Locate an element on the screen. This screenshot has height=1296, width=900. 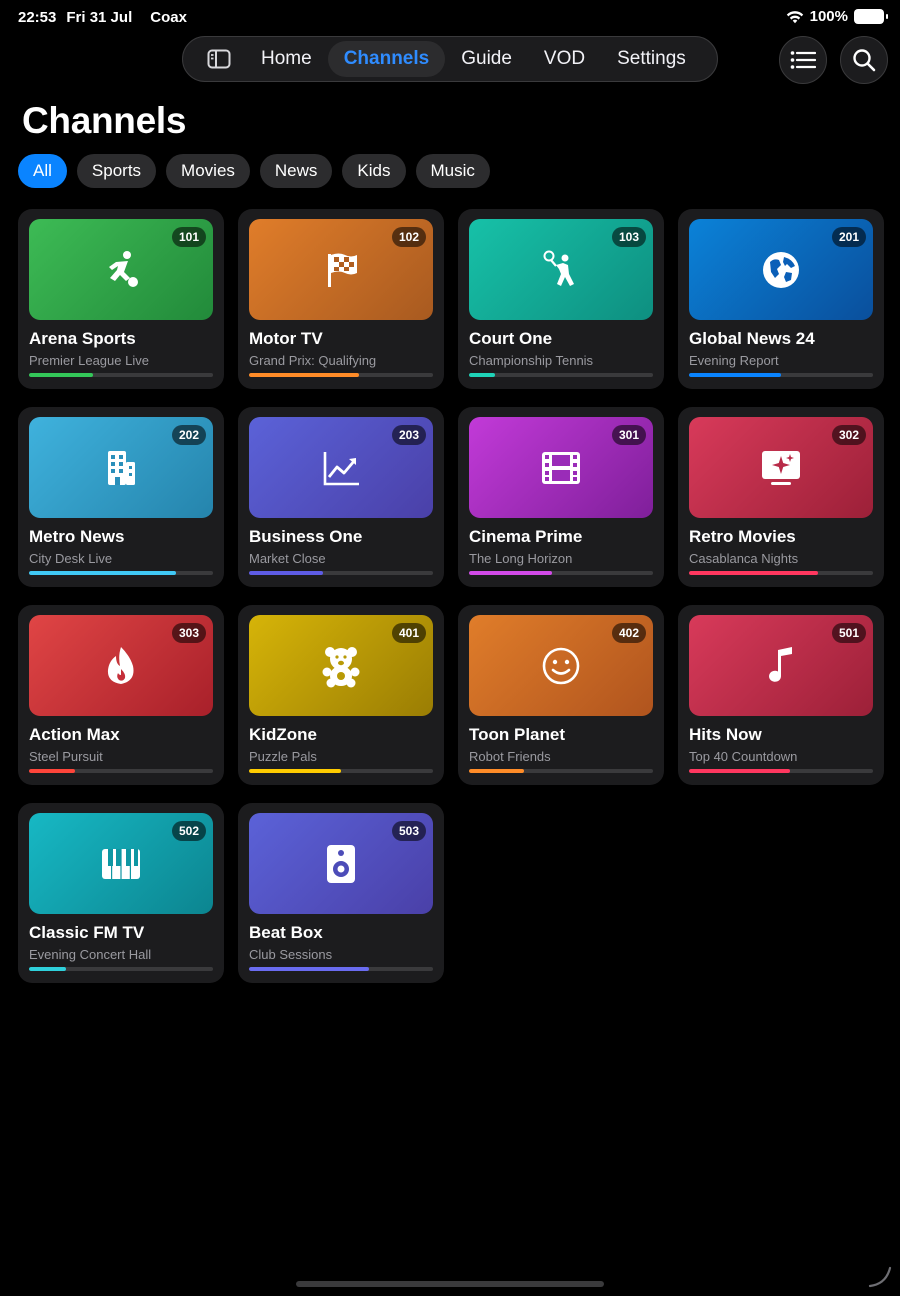
filter-music: Music is located at coordinates (452, 171).